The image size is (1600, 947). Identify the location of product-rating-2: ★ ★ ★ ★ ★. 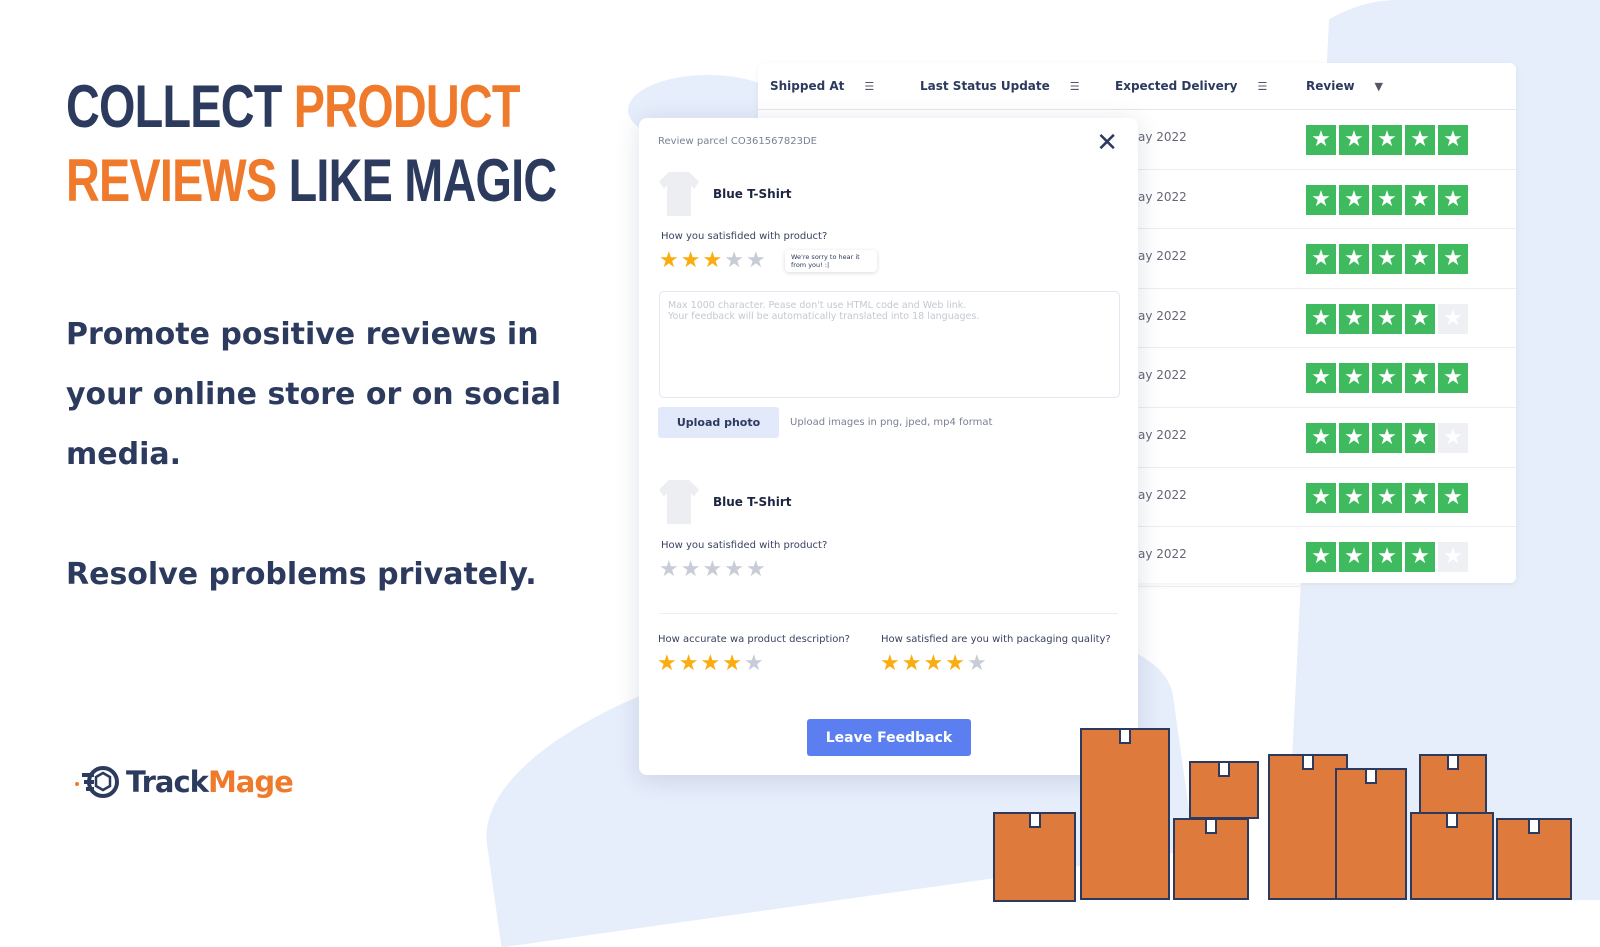
(712, 570).